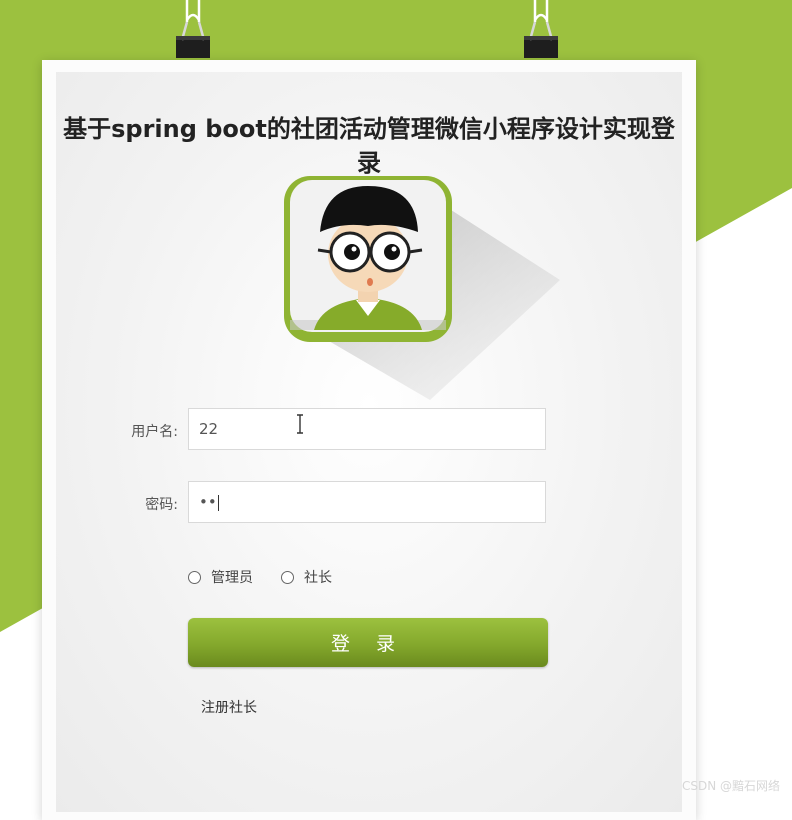 This screenshot has width=792, height=820. What do you see at coordinates (300, 424) in the screenshot?
I see `ibeam-cursor-icon` at bounding box center [300, 424].